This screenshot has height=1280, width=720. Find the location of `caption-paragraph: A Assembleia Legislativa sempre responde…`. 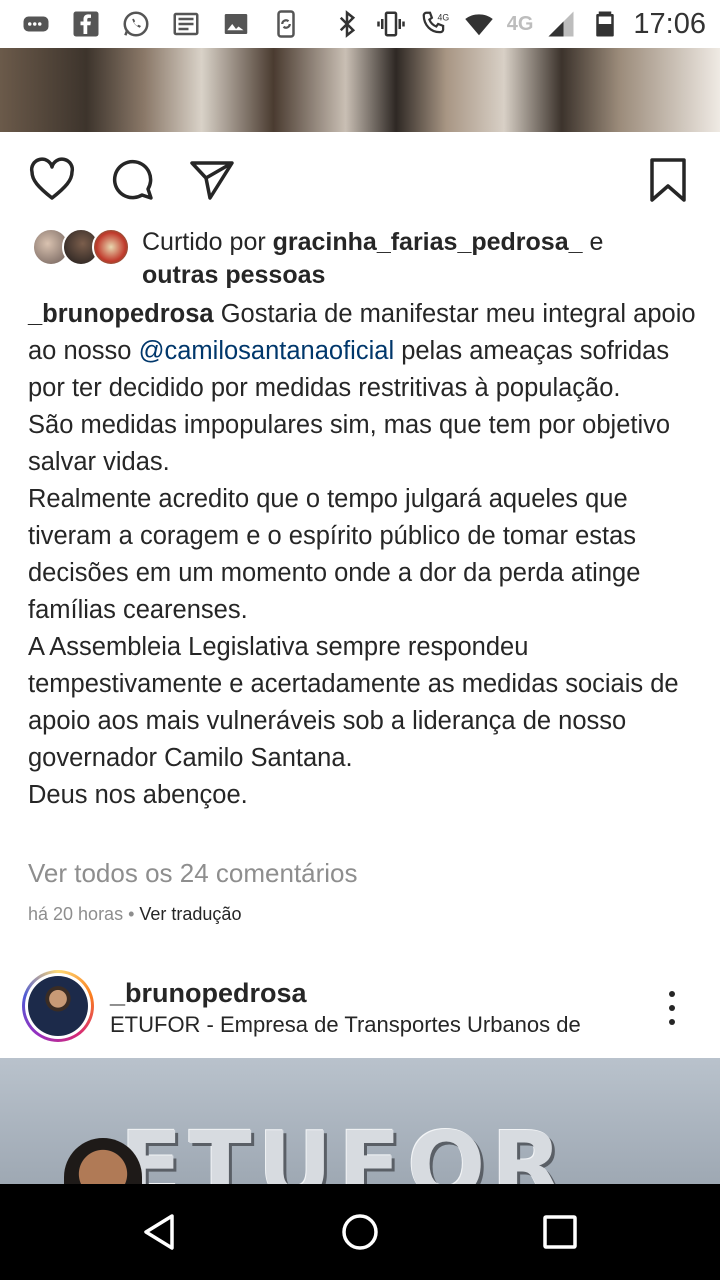

caption-paragraph: A Assembleia Legislativa sempre responde… is located at coordinates (353, 702).